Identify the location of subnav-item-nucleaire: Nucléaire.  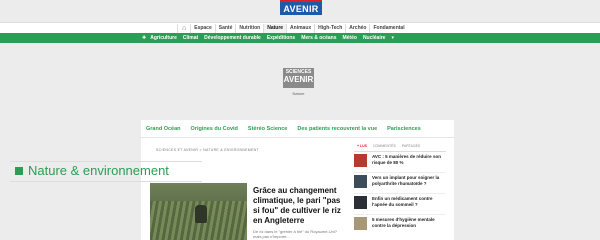
(374, 38).